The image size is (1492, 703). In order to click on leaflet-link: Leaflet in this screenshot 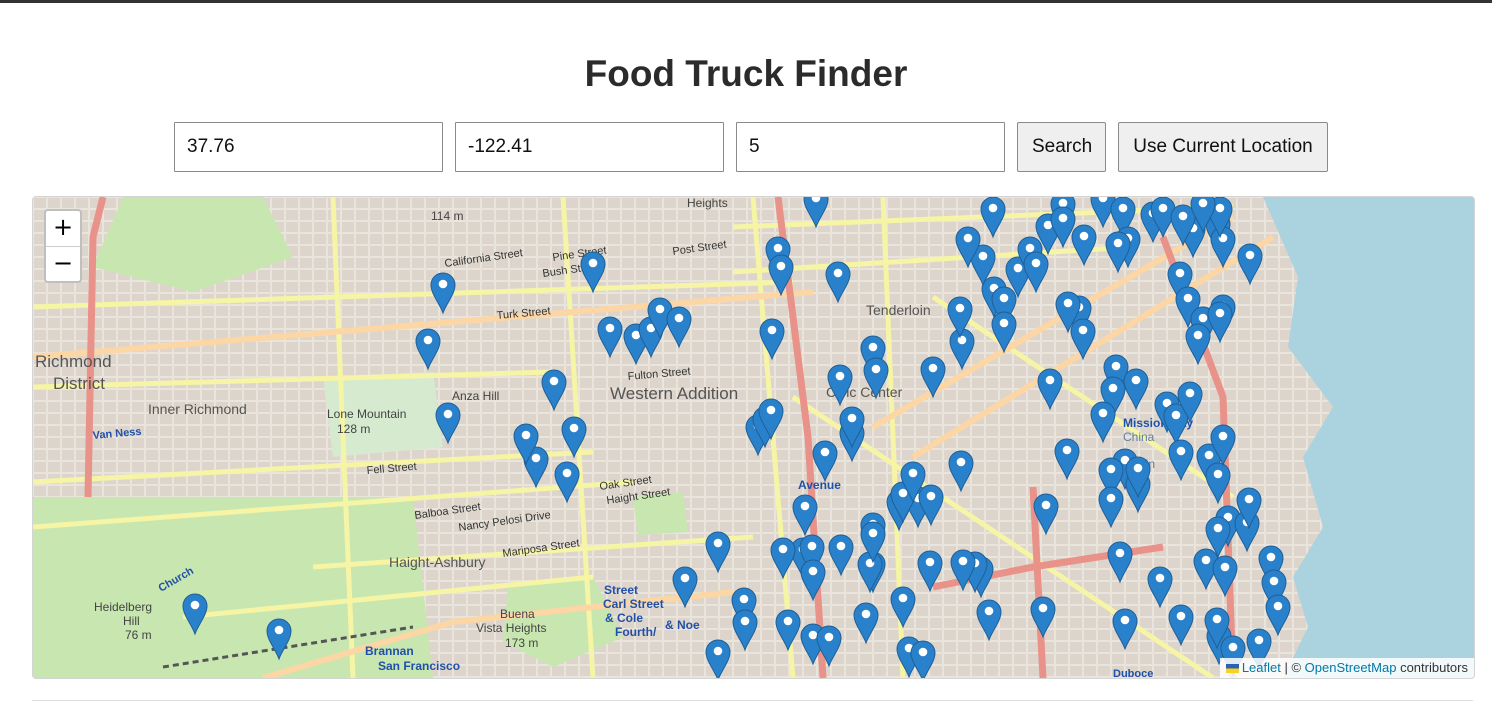, I will do `click(1261, 667)`.